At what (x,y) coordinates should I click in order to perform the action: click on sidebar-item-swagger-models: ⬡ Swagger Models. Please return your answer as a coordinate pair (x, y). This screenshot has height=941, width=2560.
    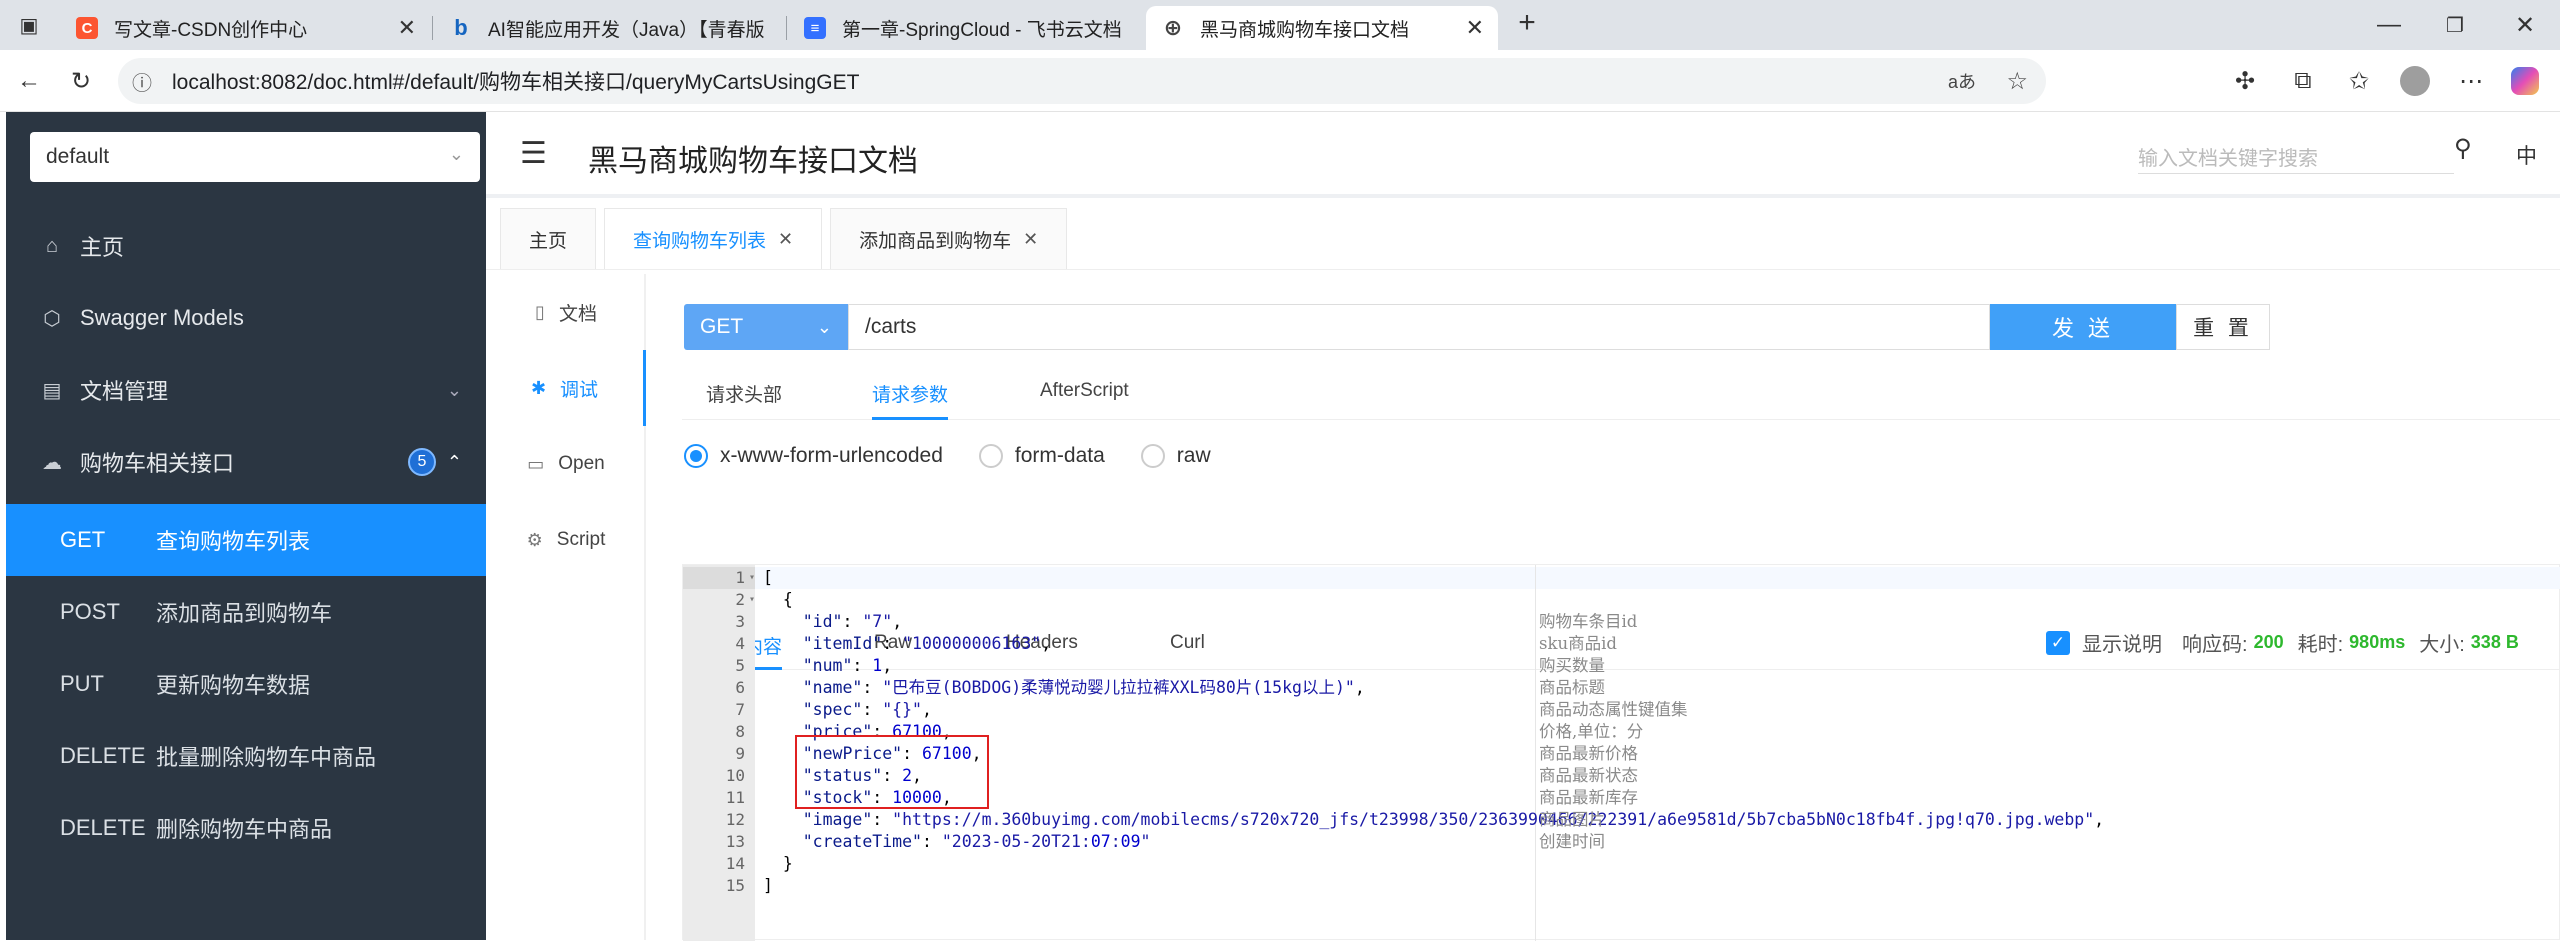
    Looking at the image, I should click on (246, 318).